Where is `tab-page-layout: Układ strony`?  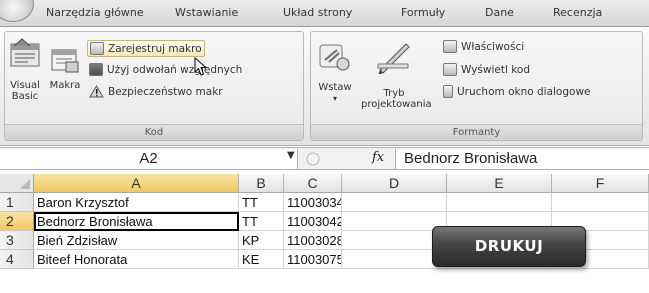
tab-page-layout: Układ strony is located at coordinates (317, 12).